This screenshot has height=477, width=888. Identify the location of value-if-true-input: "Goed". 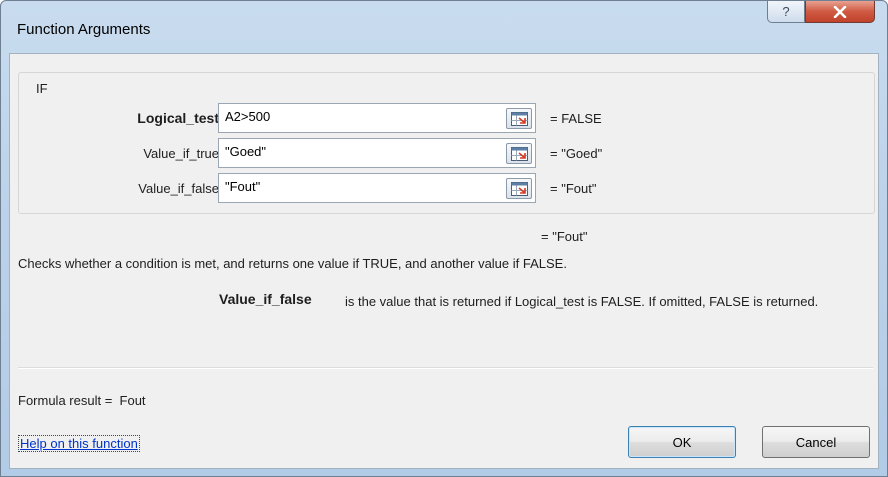
(377, 153).